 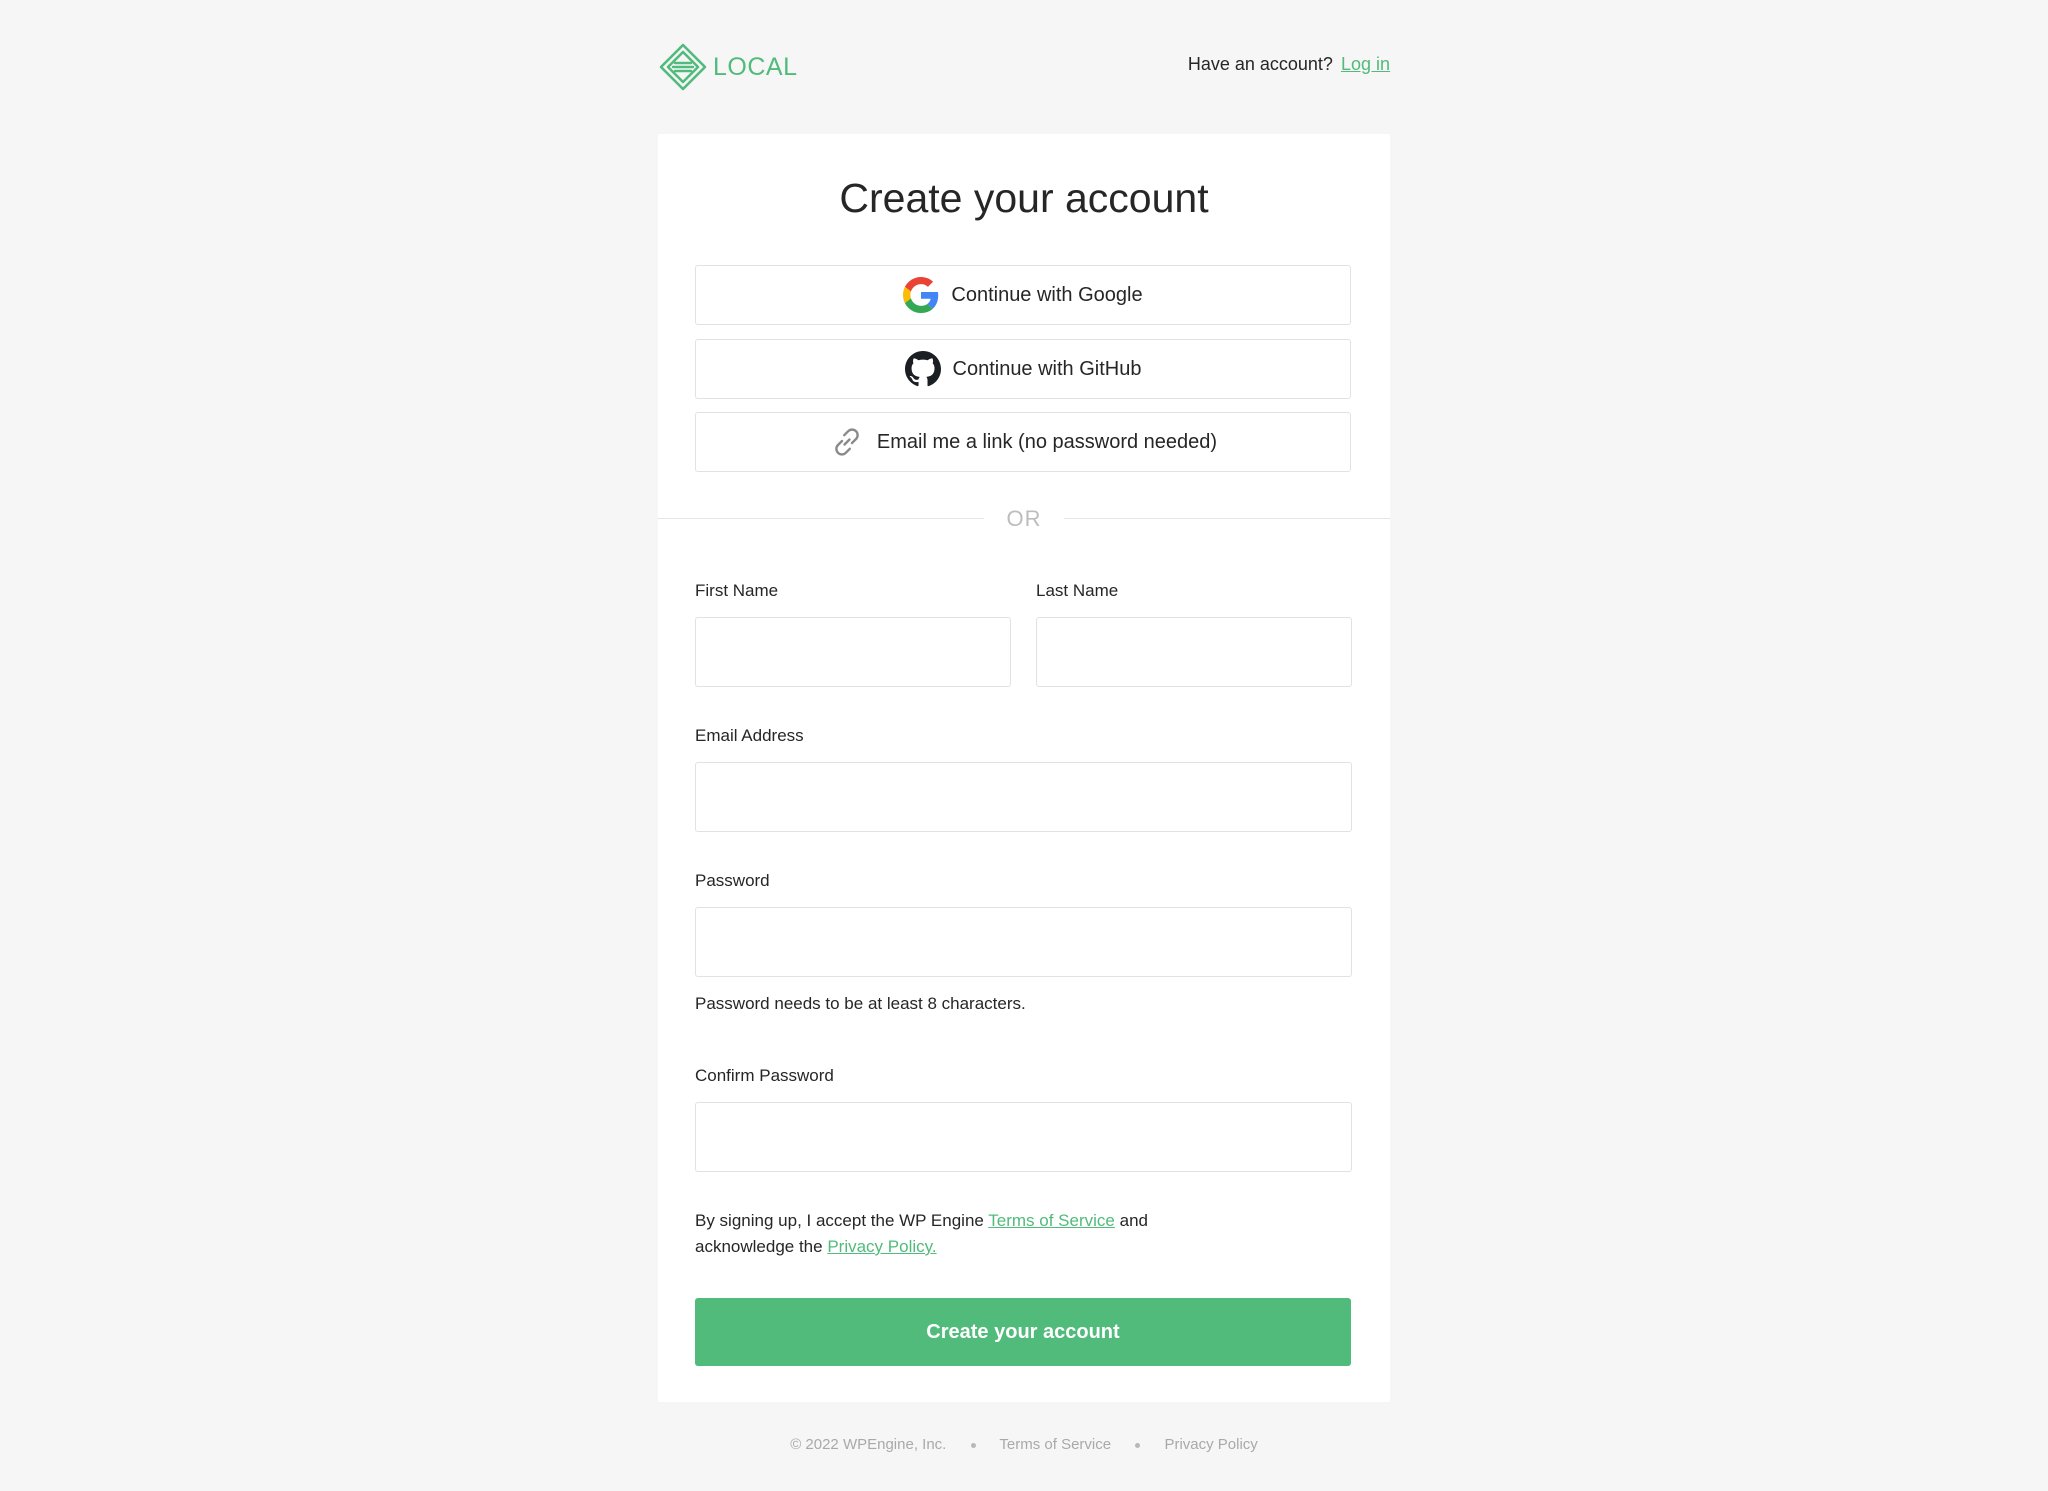 What do you see at coordinates (732, 880) in the screenshot?
I see `password-label: Password` at bounding box center [732, 880].